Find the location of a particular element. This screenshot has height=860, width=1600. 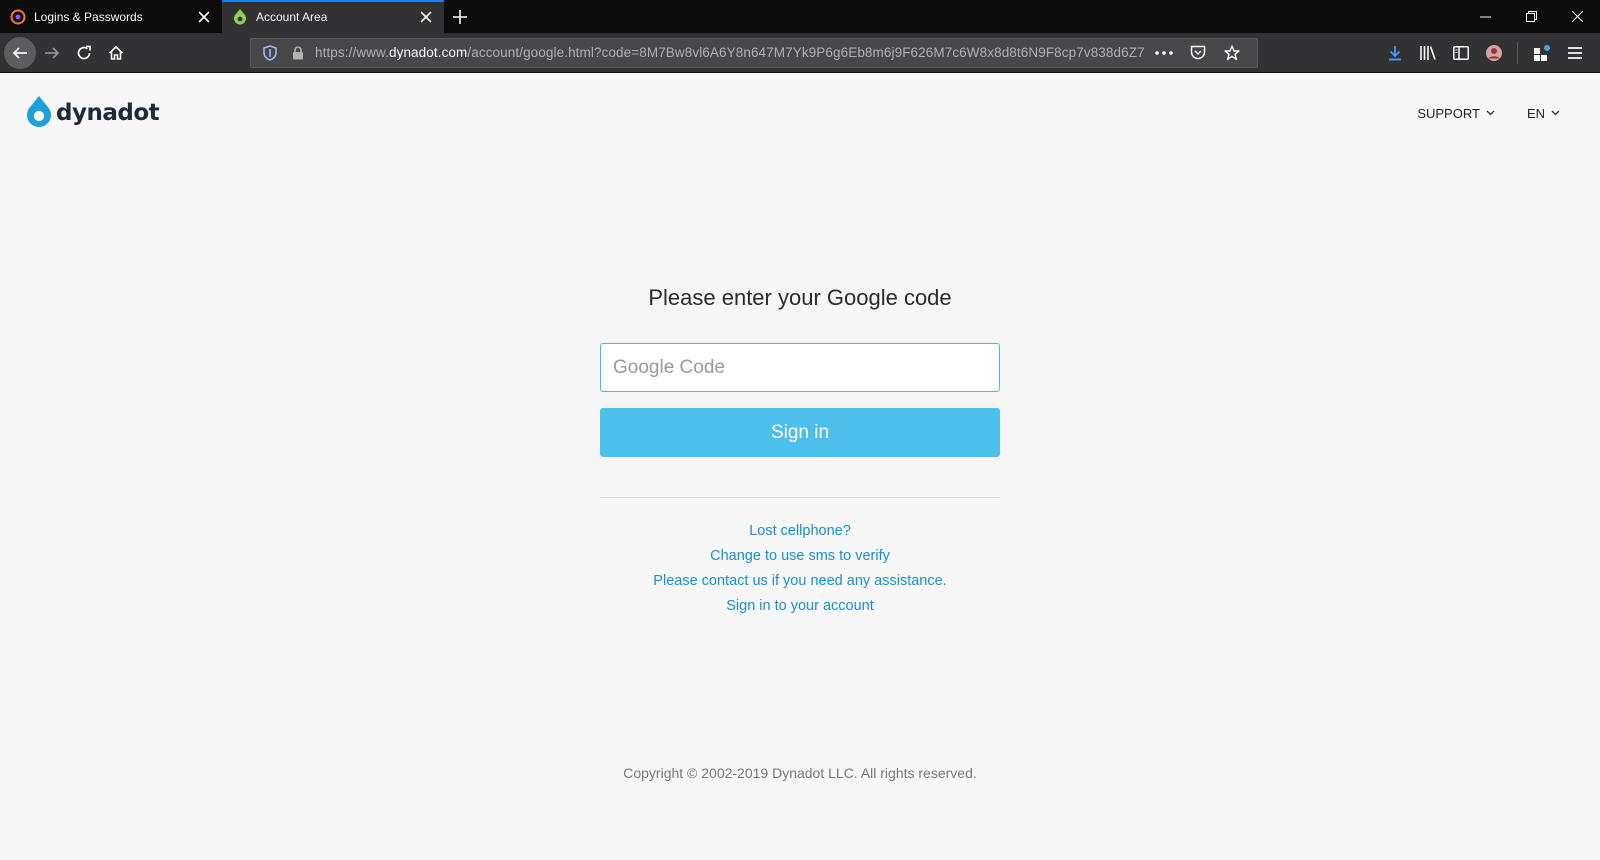

hamburger-menu-icon is located at coordinates (1574, 52).